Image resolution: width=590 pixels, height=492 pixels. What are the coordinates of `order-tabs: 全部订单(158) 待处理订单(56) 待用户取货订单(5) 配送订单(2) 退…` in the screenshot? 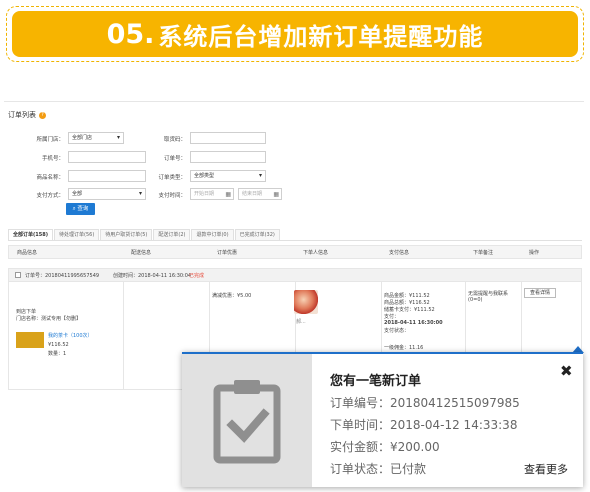 It's located at (295, 235).